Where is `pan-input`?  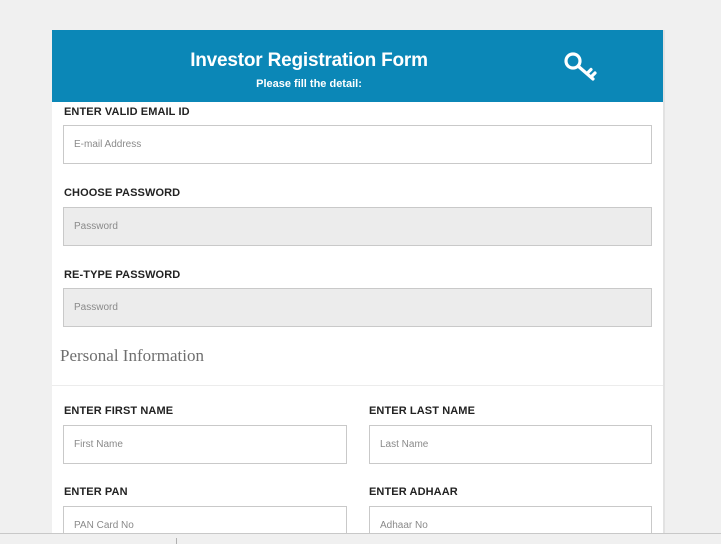 pan-input is located at coordinates (205, 519).